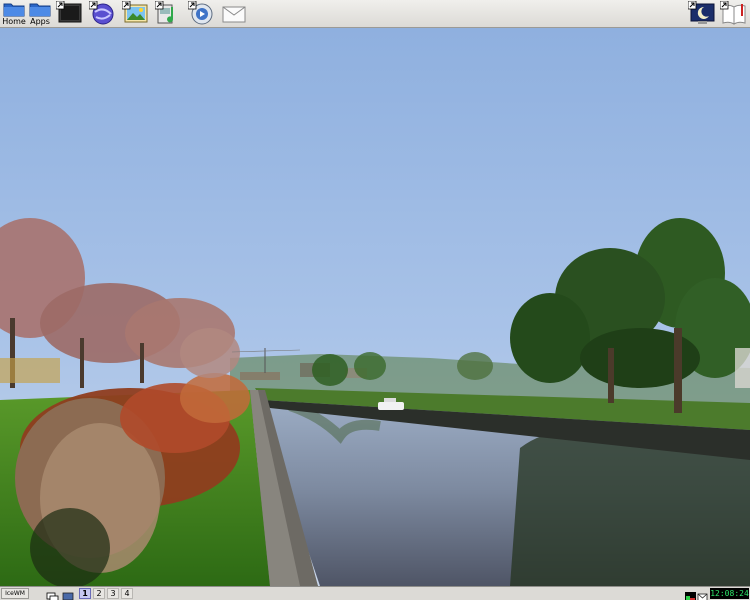  Describe the element at coordinates (375, 593) in the screenshot. I see `bottom-taskbar: IceWM 1 2 3 4 12:08:24` at that location.